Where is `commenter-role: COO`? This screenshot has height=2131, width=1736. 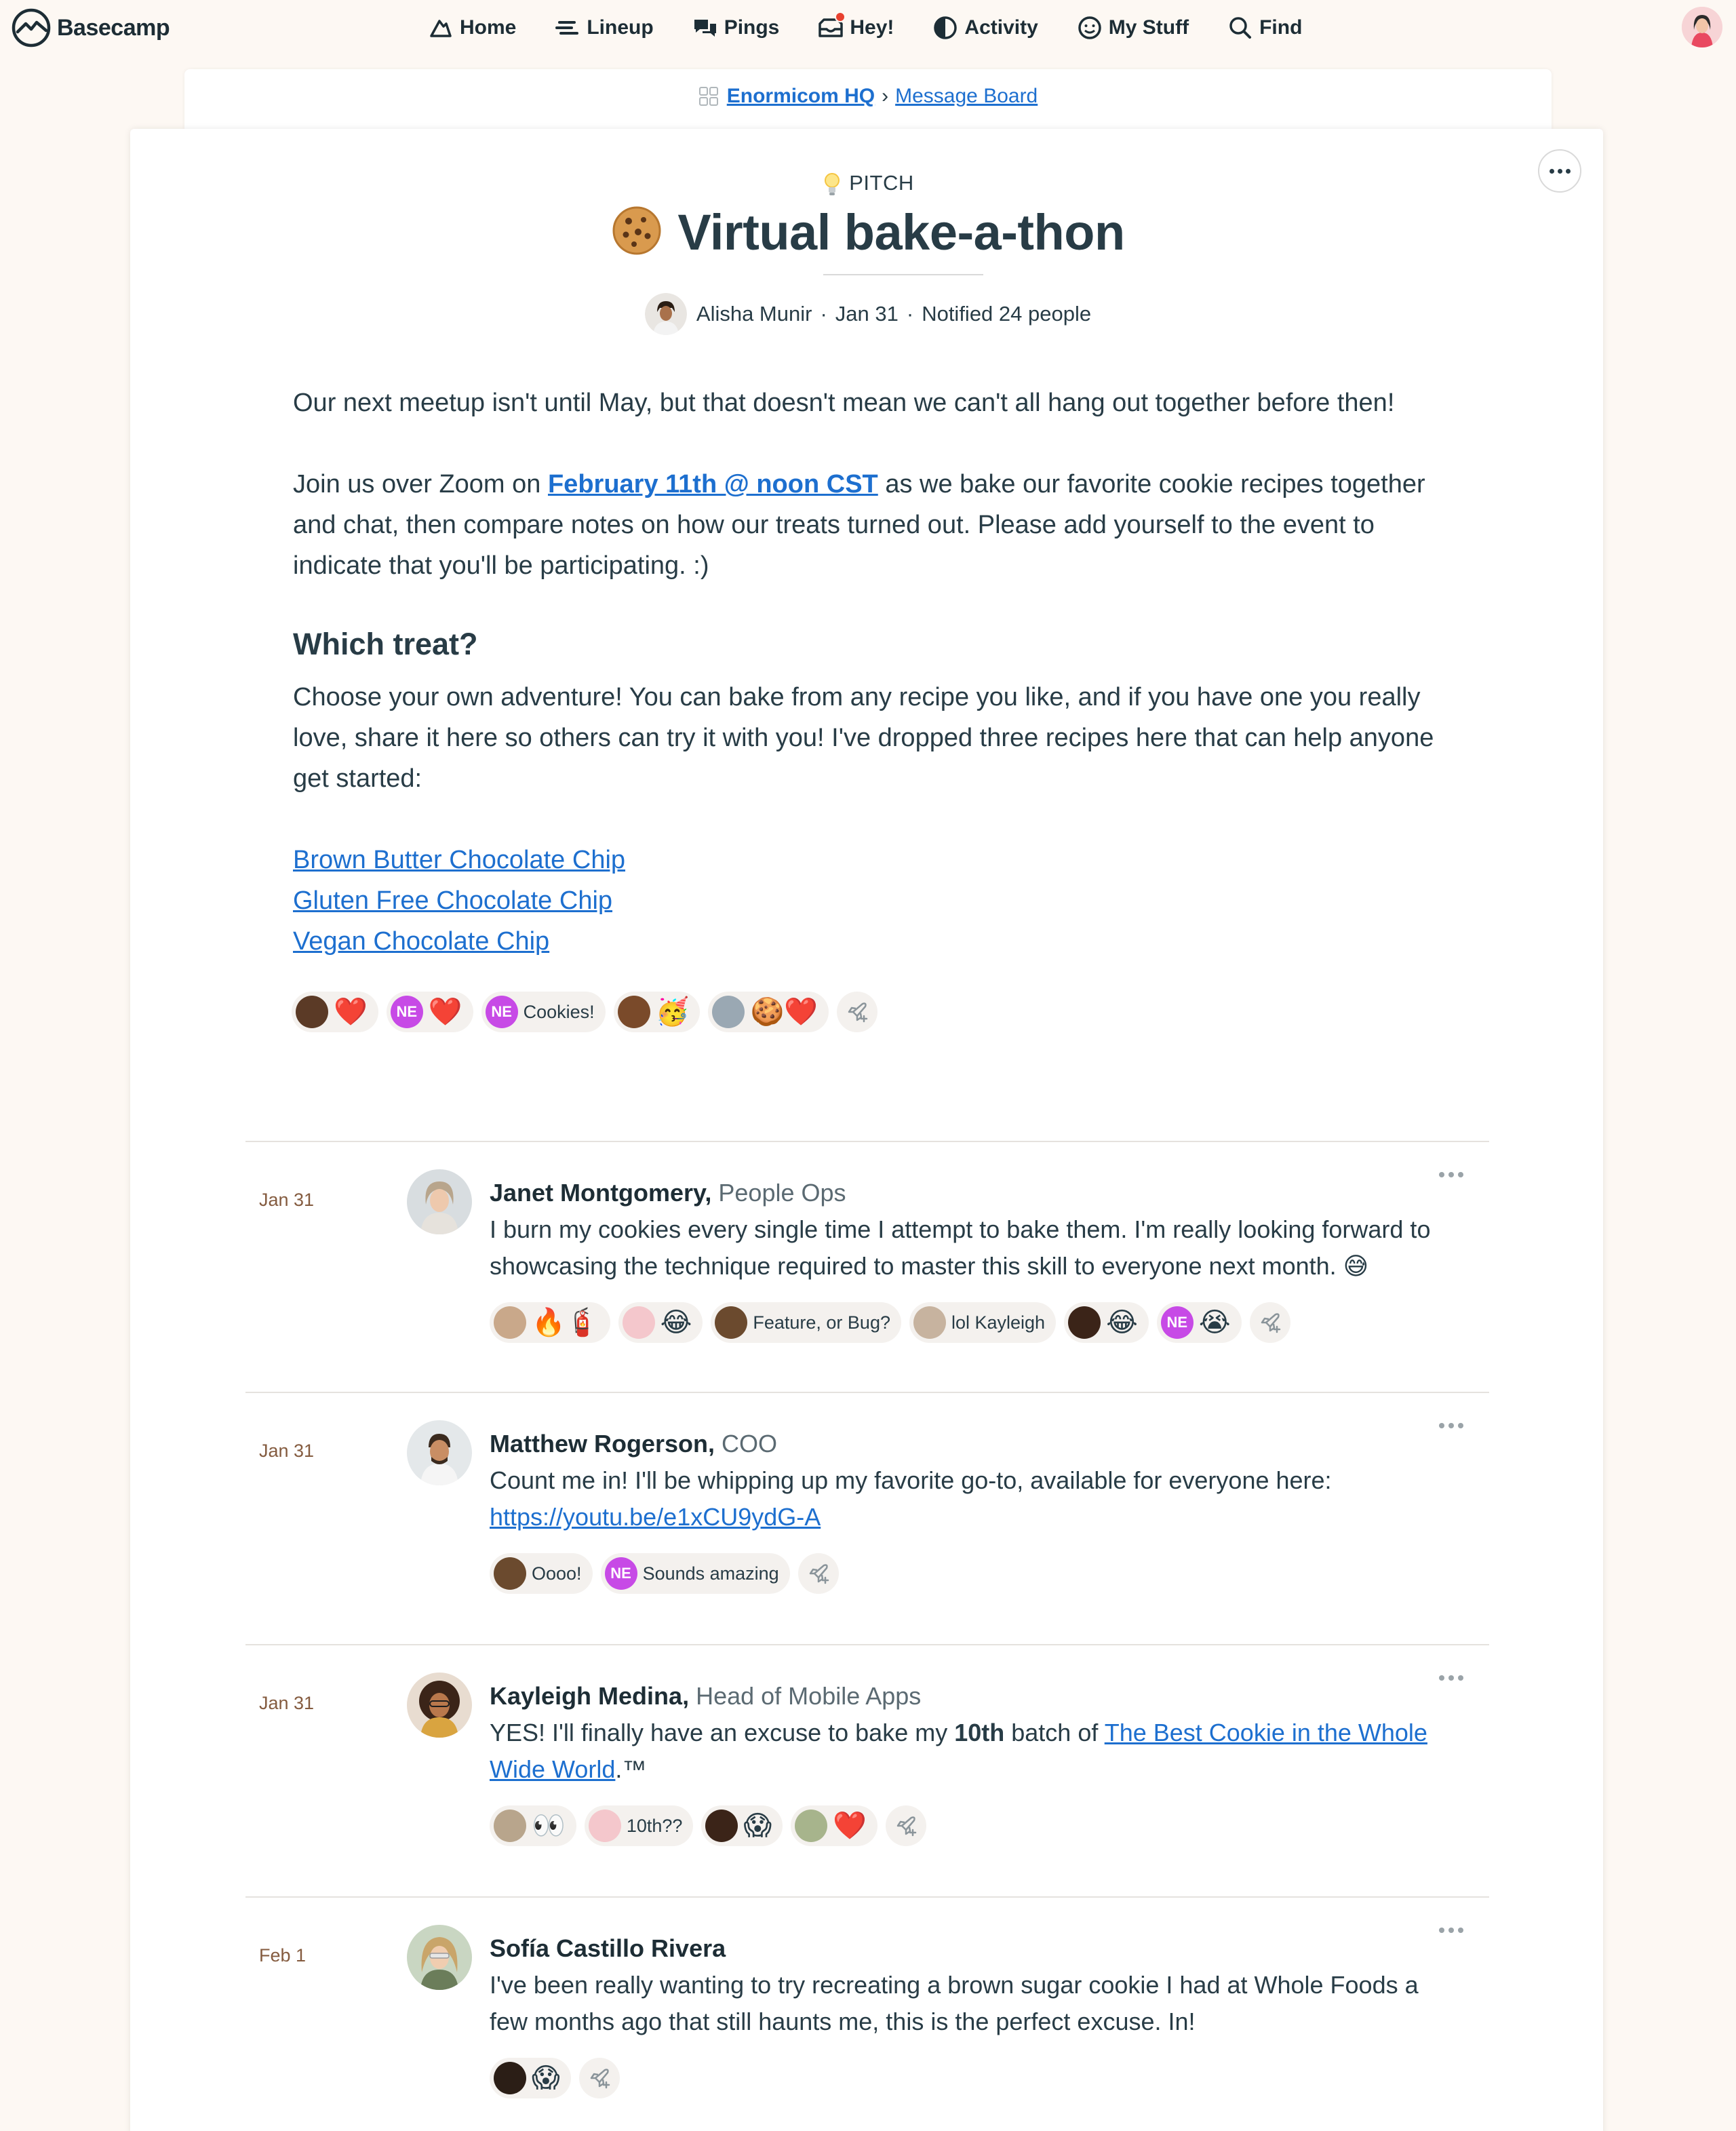
commenter-role: COO is located at coordinates (750, 1444).